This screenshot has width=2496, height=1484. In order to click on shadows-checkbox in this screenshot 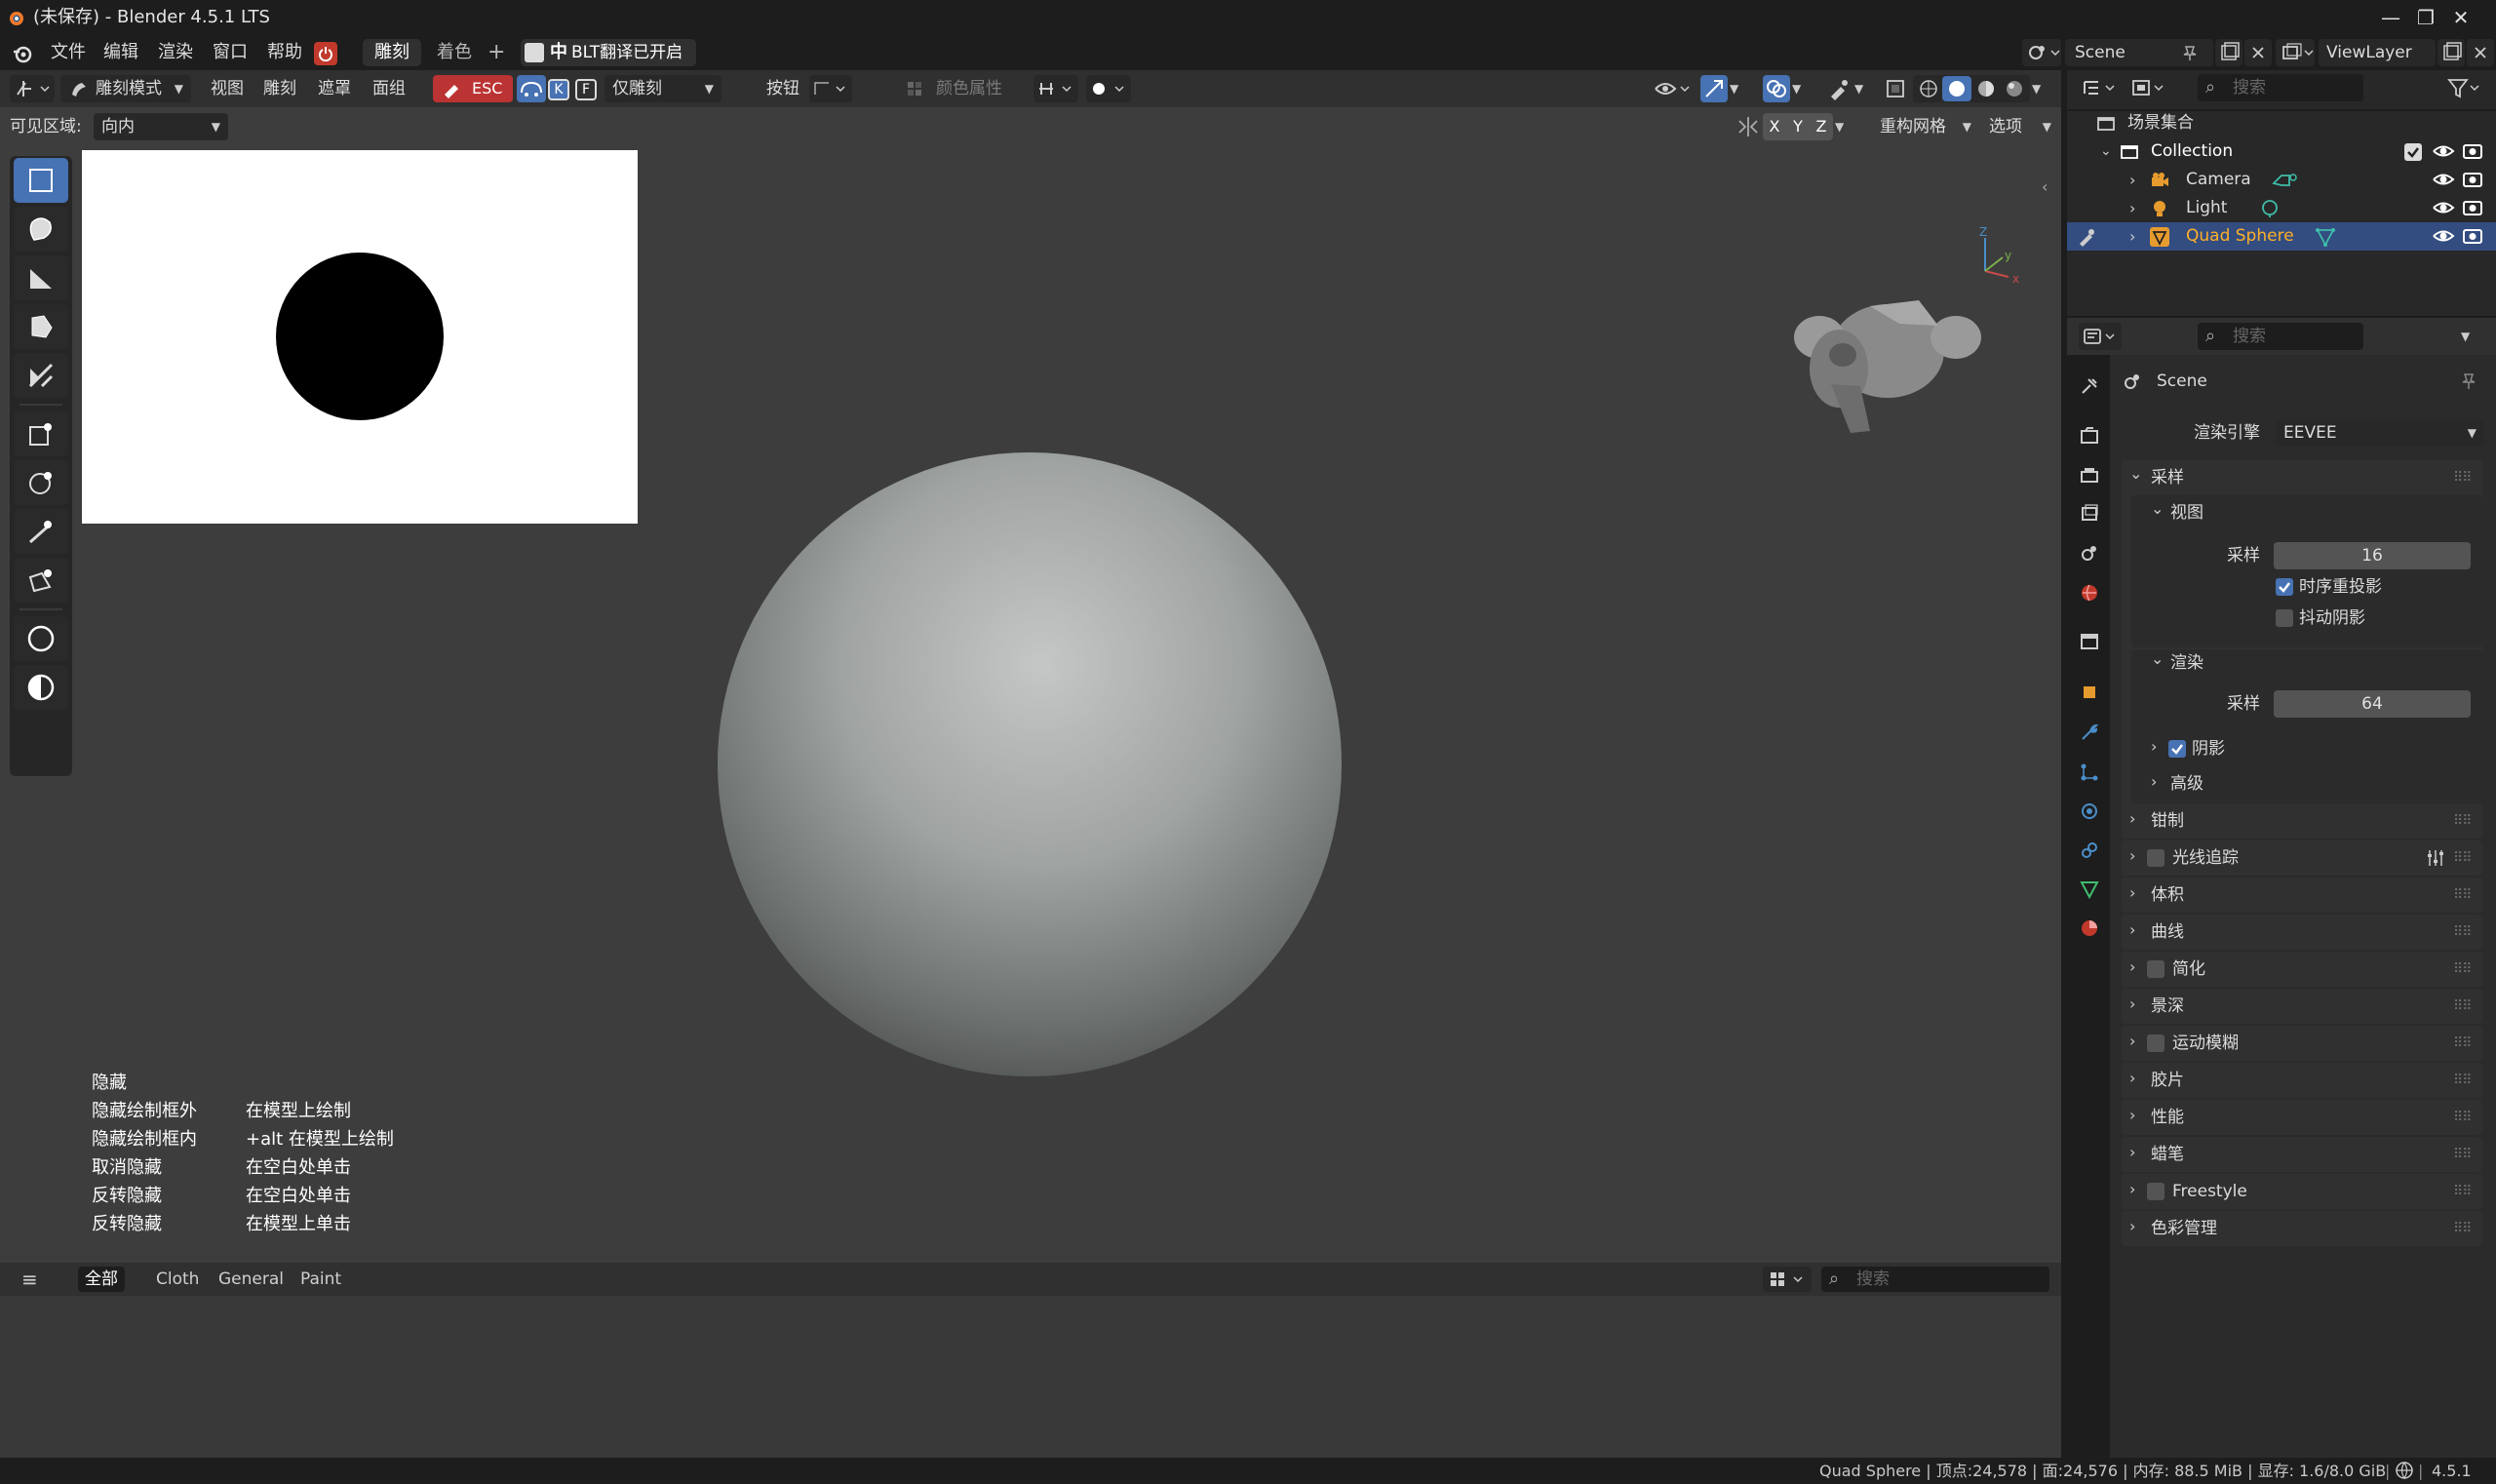, I will do `click(2177, 749)`.